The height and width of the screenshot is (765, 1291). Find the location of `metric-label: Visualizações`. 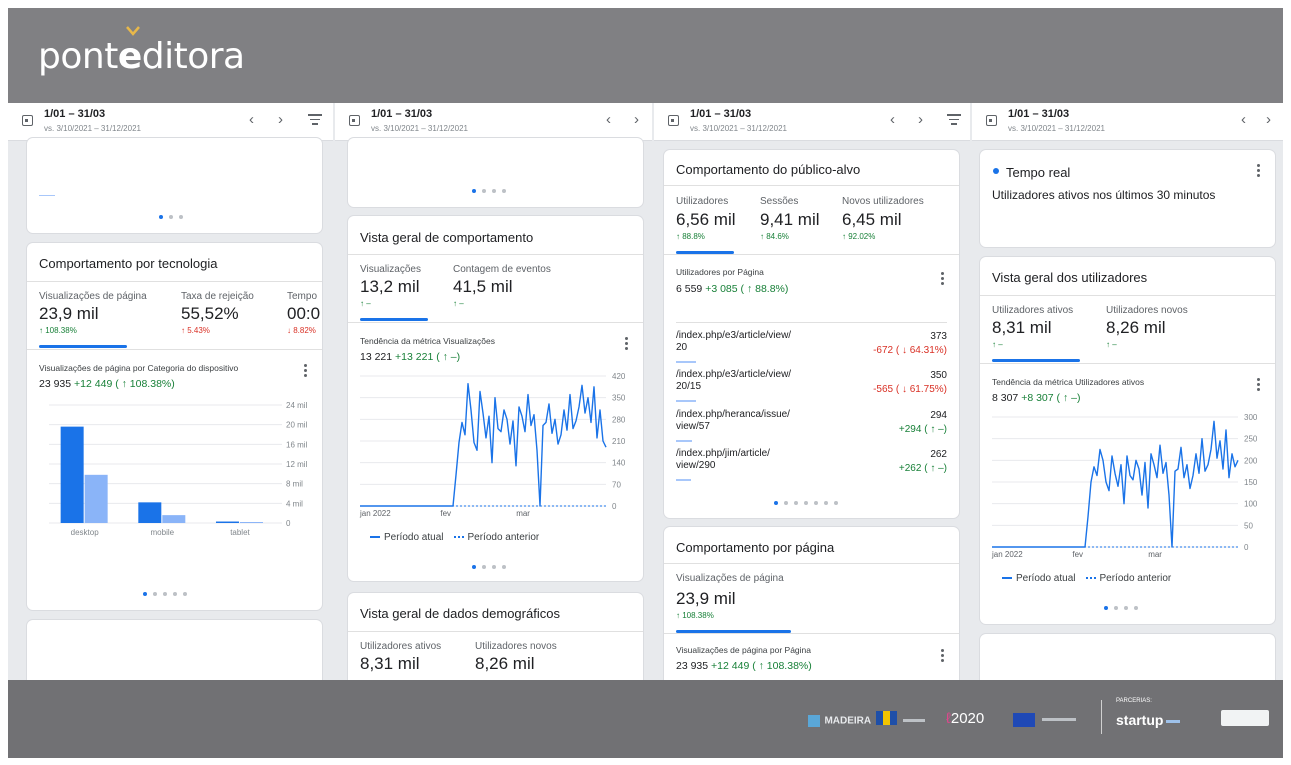

metric-label: Visualizações is located at coordinates (390, 269).